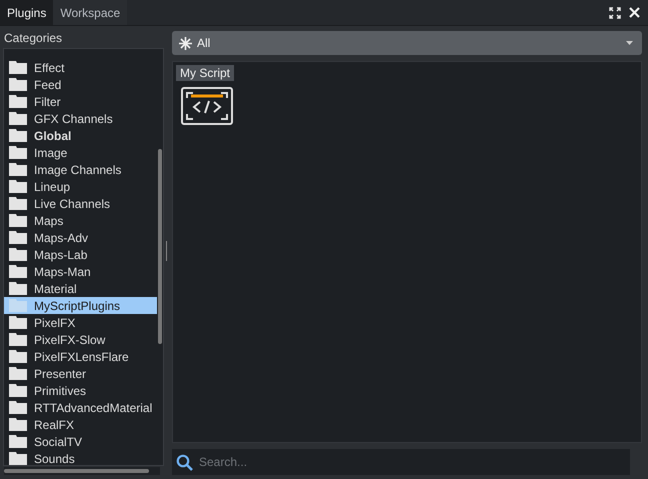 The width and height of the screenshot is (648, 479). What do you see at coordinates (80, 118) in the screenshot?
I see `category-item: GFX Channels` at bounding box center [80, 118].